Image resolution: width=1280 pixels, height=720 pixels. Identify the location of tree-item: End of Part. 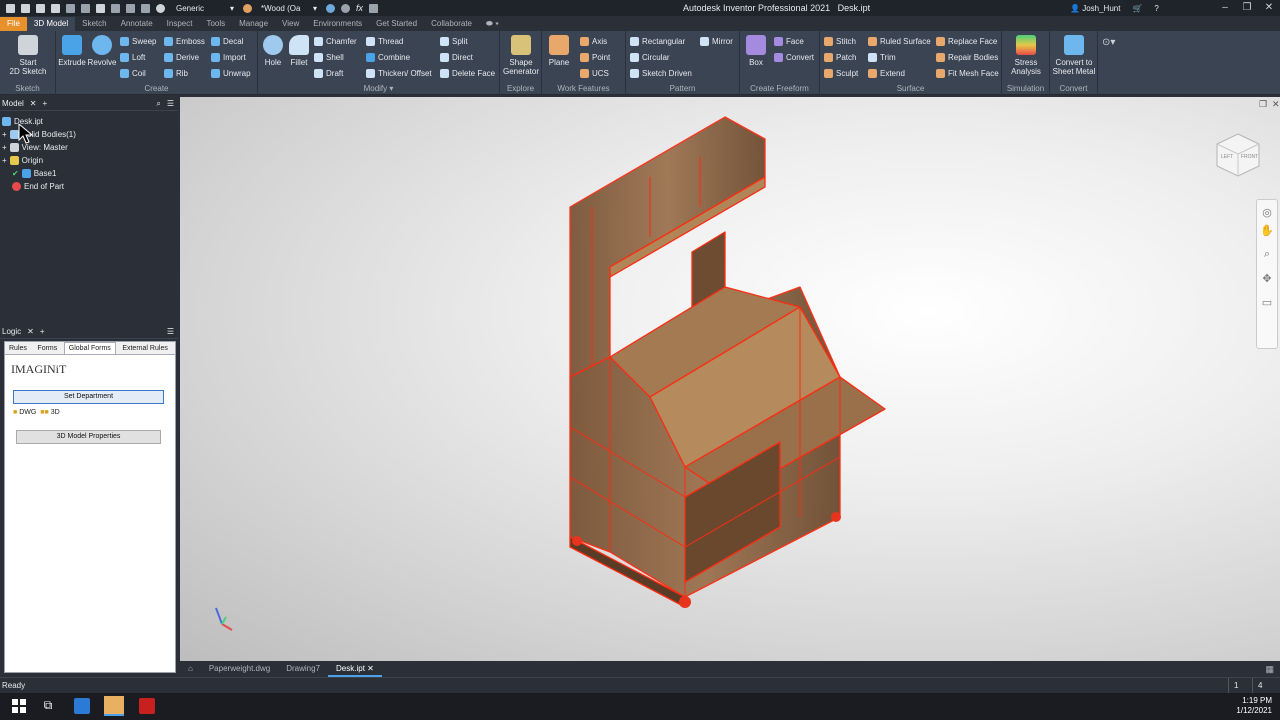
(89, 186).